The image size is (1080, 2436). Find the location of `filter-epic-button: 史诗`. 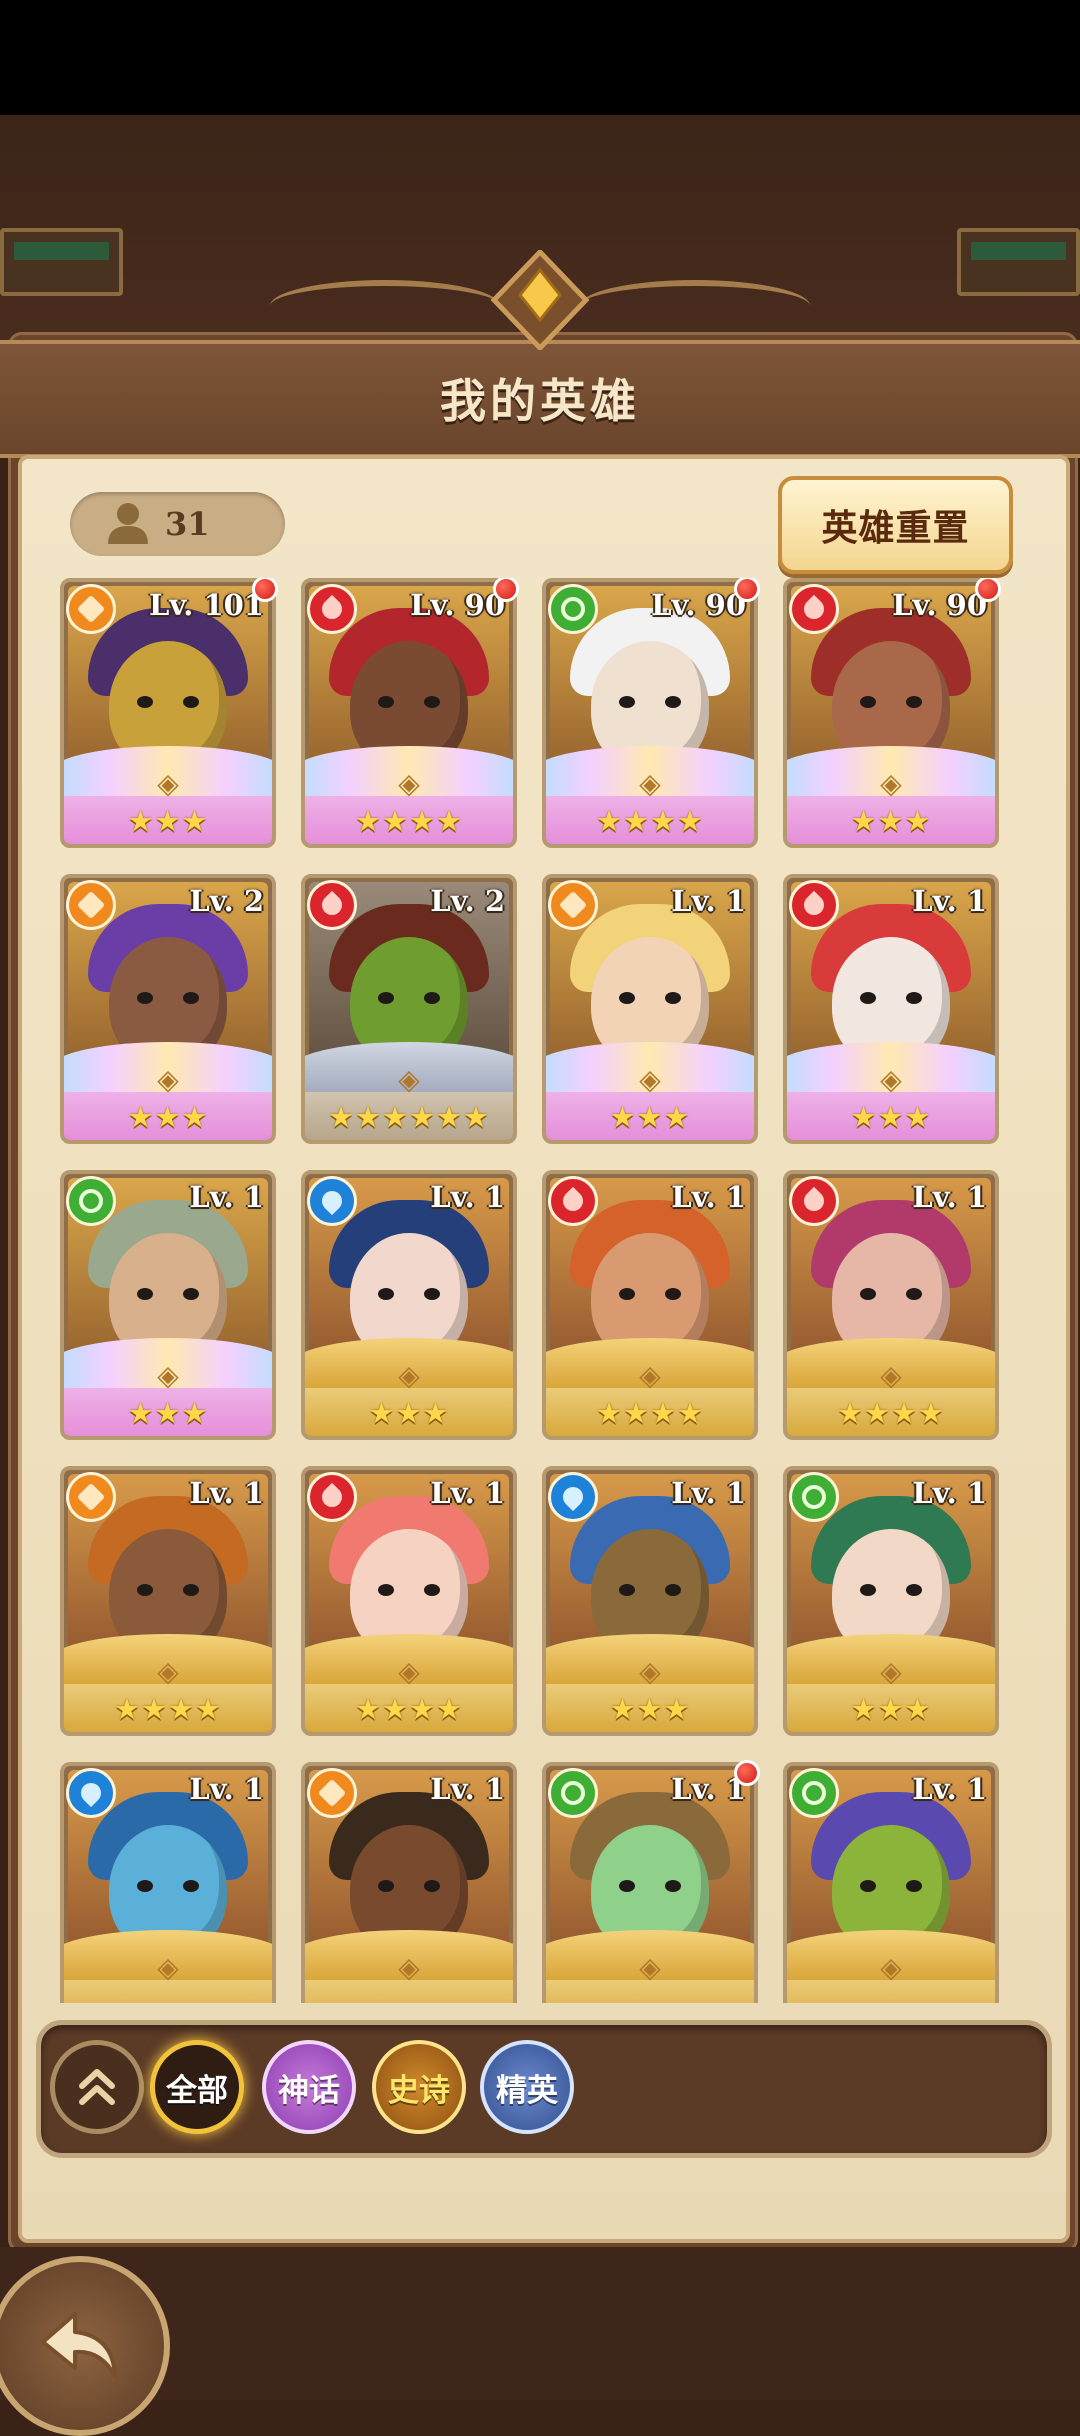

filter-epic-button: 史诗 is located at coordinates (419, 2087).